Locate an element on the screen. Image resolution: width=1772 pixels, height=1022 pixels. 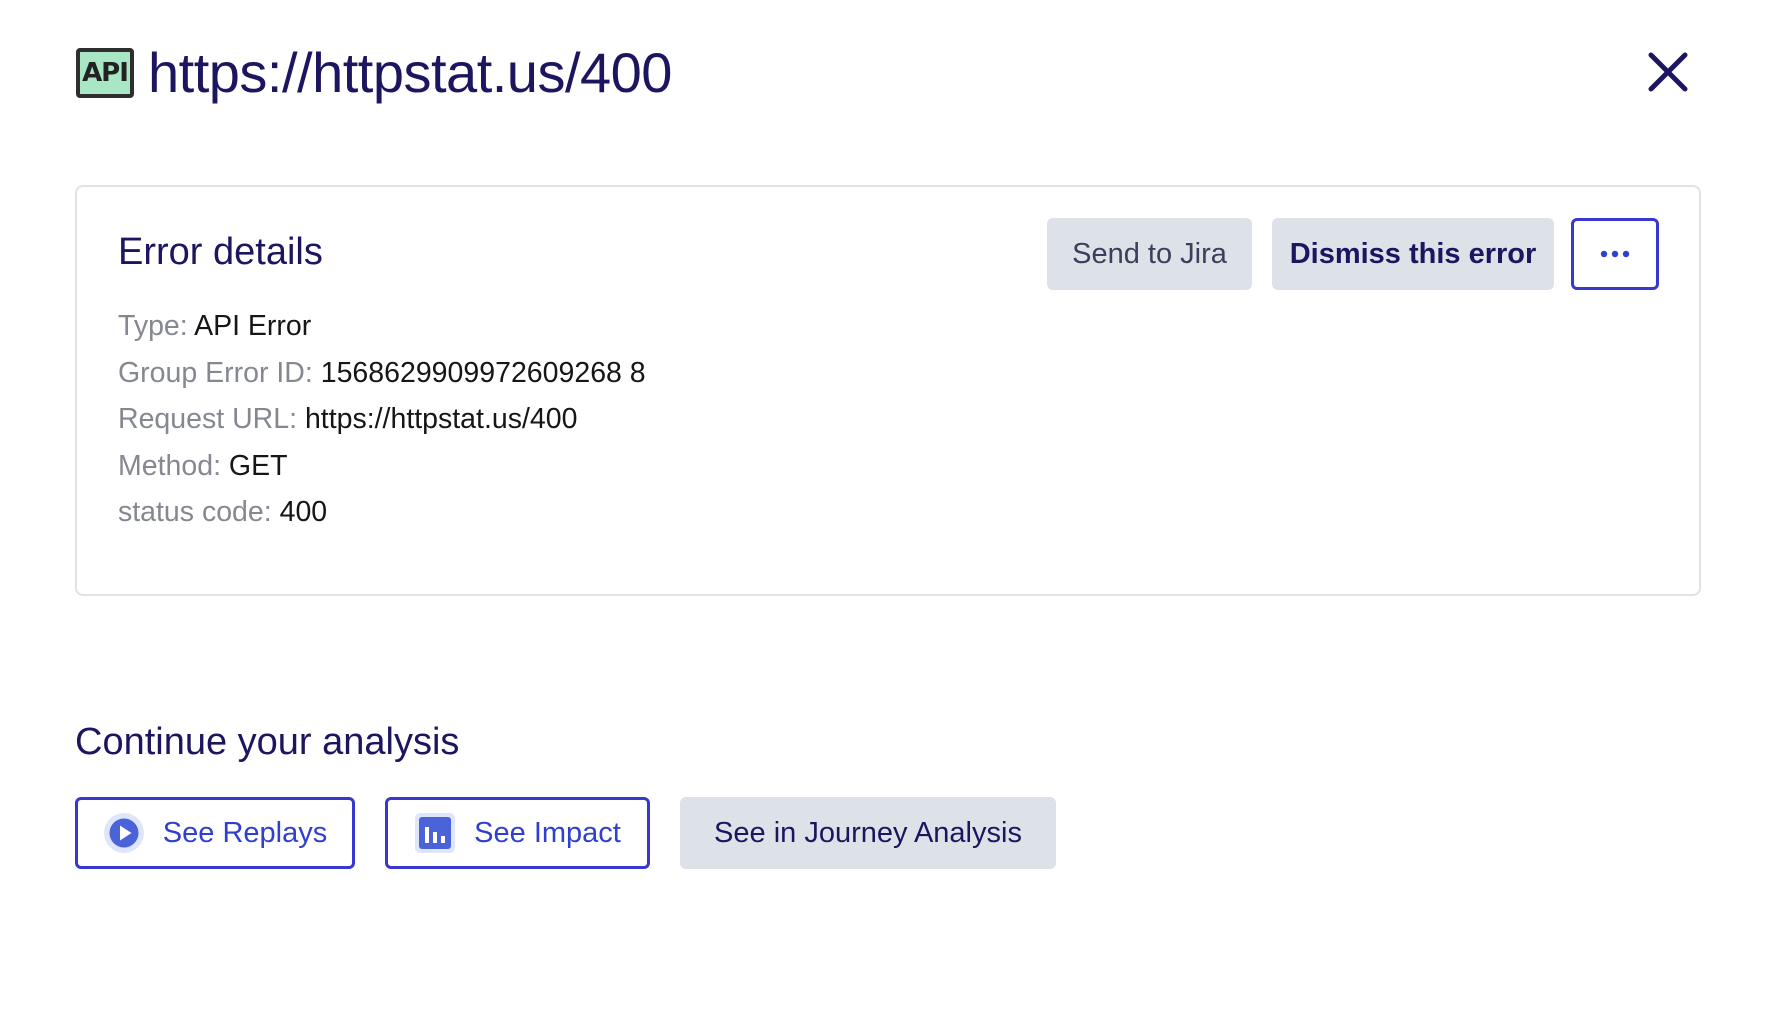
header: API https://httpstat.us/400 is located at coordinates (886, 73).